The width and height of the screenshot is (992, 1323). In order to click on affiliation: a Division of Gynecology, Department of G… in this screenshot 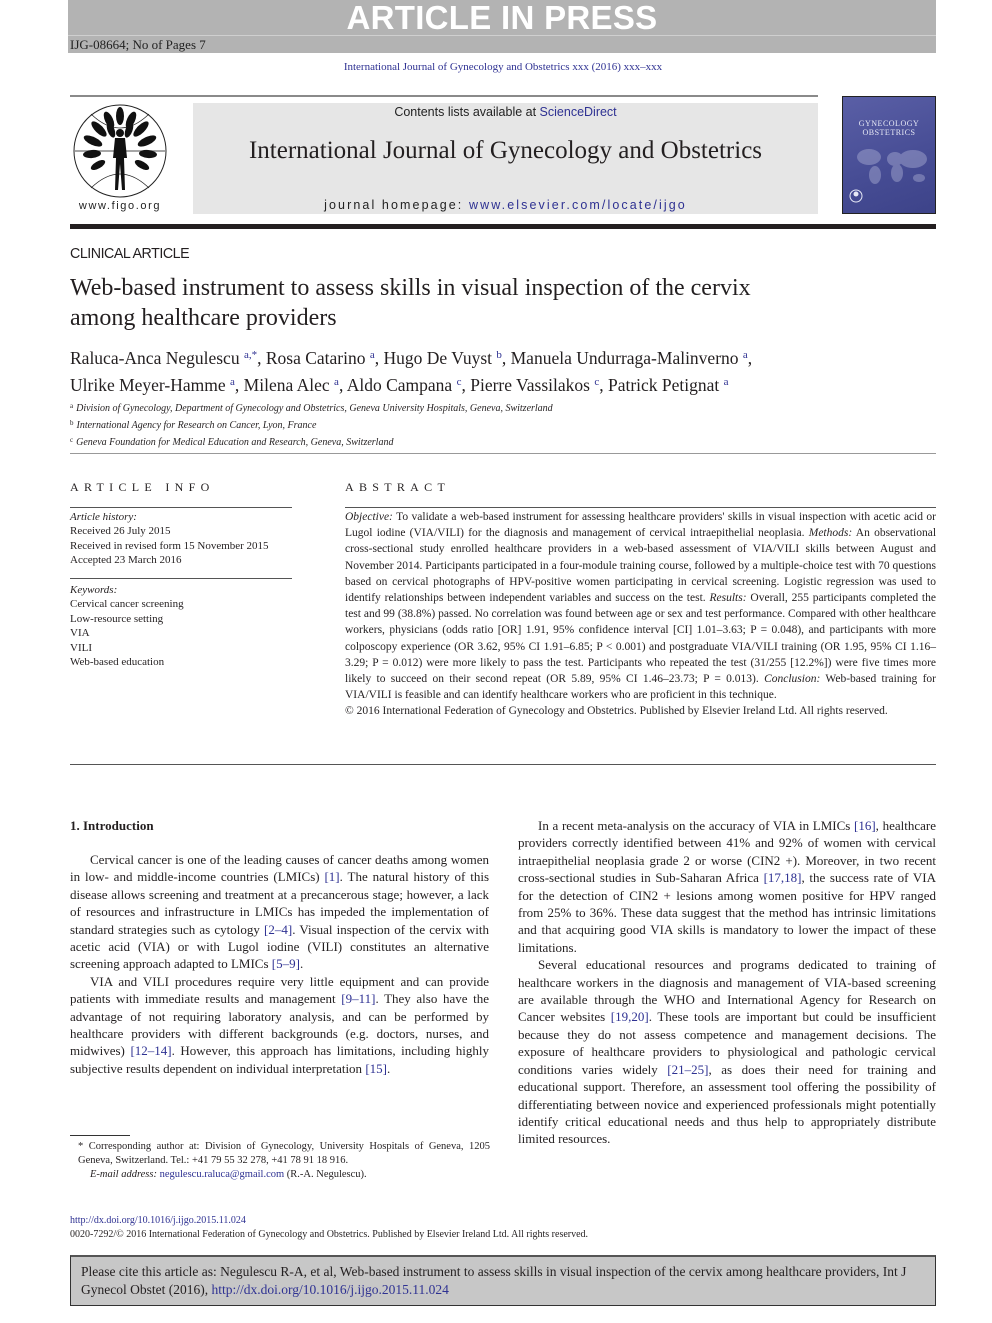, I will do `click(420, 407)`.